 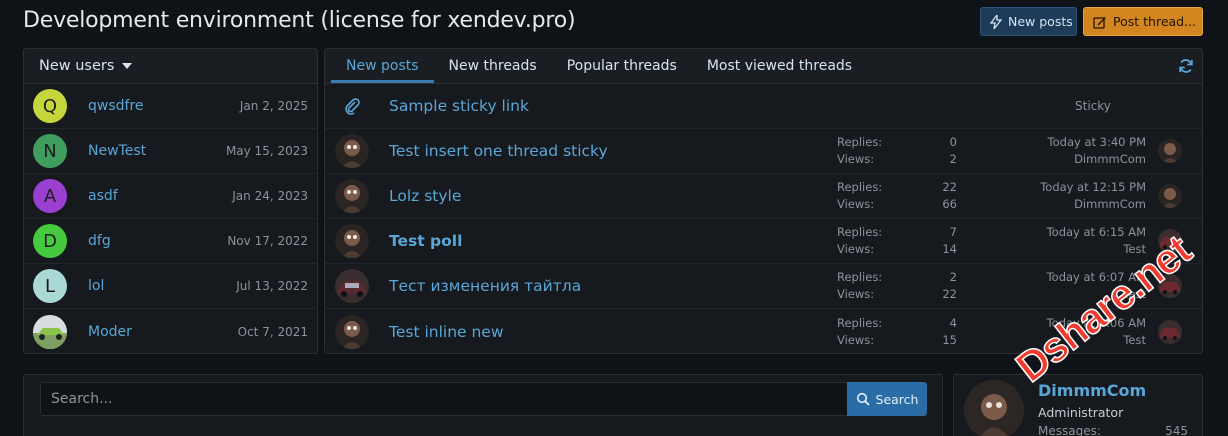 I want to click on avatar: A, so click(x=50, y=196).